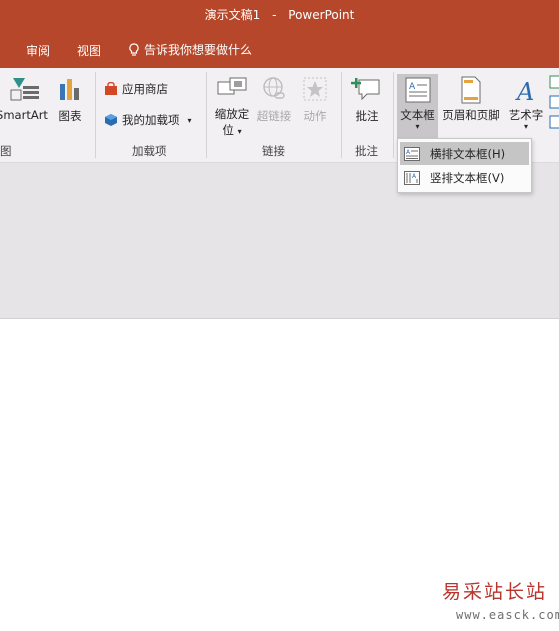 The height and width of the screenshot is (631, 559). What do you see at coordinates (279, 14) in the screenshot?
I see `window-title: 演示文稿1 - PowerPoint` at bounding box center [279, 14].